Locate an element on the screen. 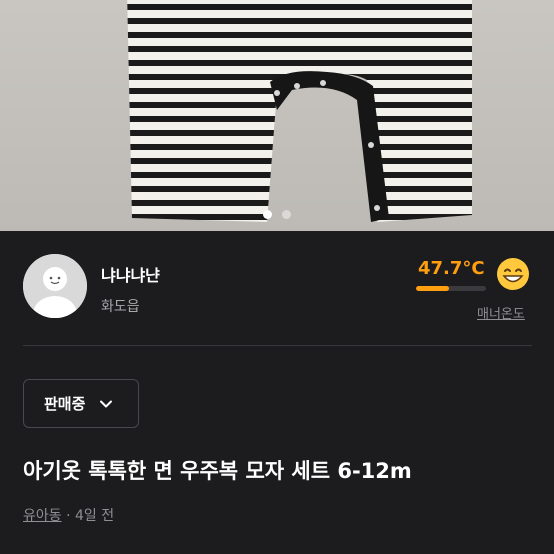 This screenshot has width=554, height=554. smile-face-icon is located at coordinates (513, 274).